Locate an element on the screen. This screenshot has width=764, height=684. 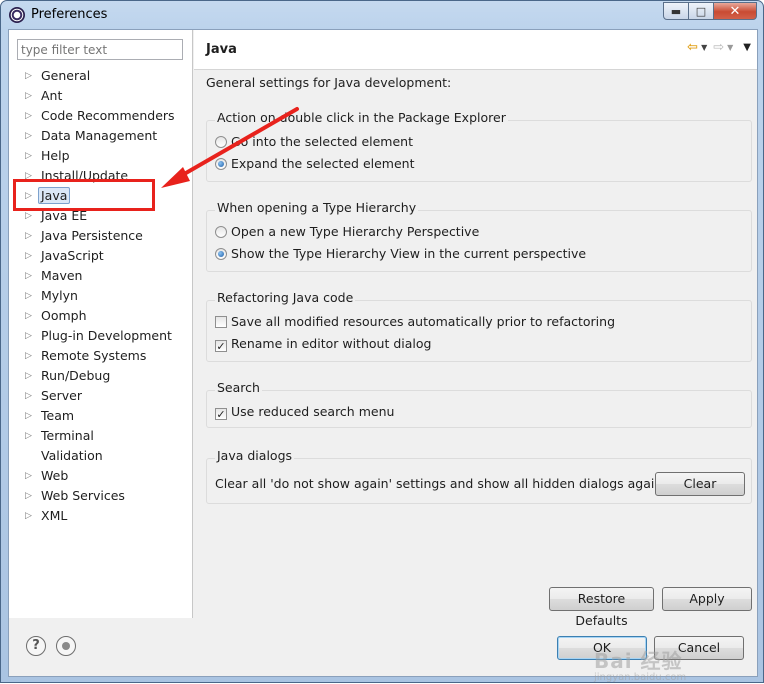
page-navigation: ⇦ ▼ ⇨ ▼ ▼ is located at coordinates (716, 47).